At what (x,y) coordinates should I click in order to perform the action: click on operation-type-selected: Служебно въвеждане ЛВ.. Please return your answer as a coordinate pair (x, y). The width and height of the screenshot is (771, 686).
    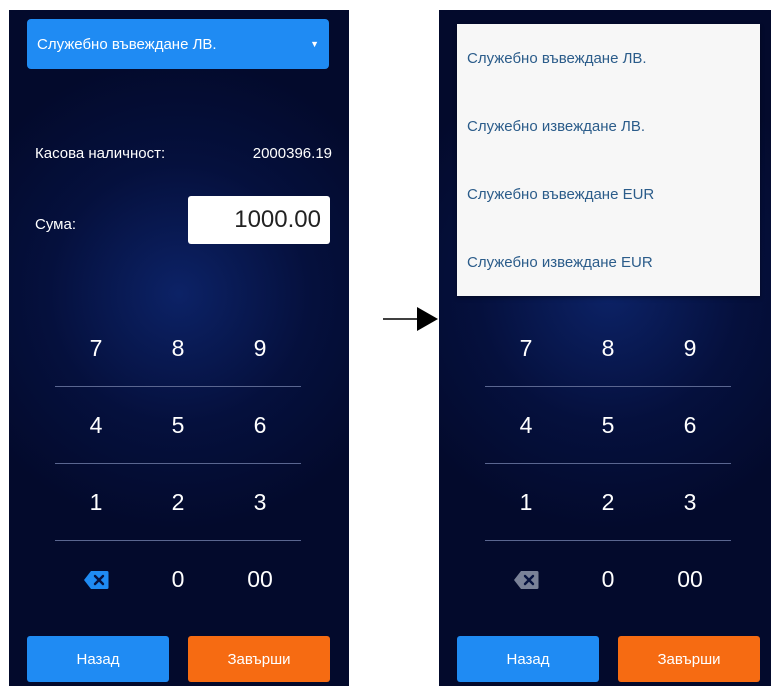
    Looking at the image, I should click on (127, 44).